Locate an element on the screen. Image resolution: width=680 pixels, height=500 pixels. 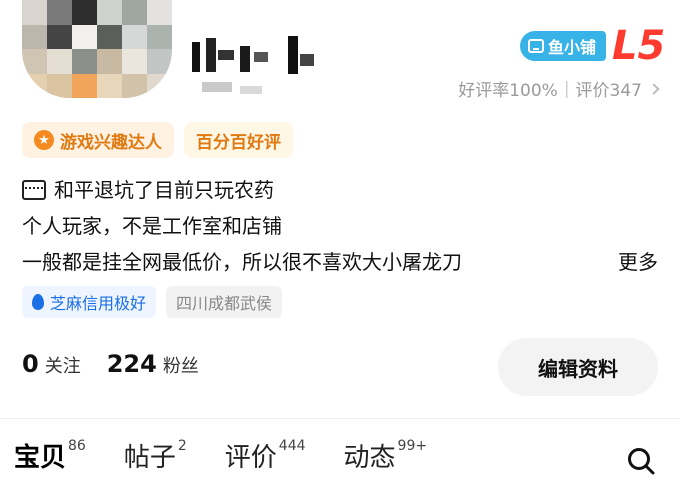
fans-stat: 224 粉丝 is located at coordinates (153, 364).